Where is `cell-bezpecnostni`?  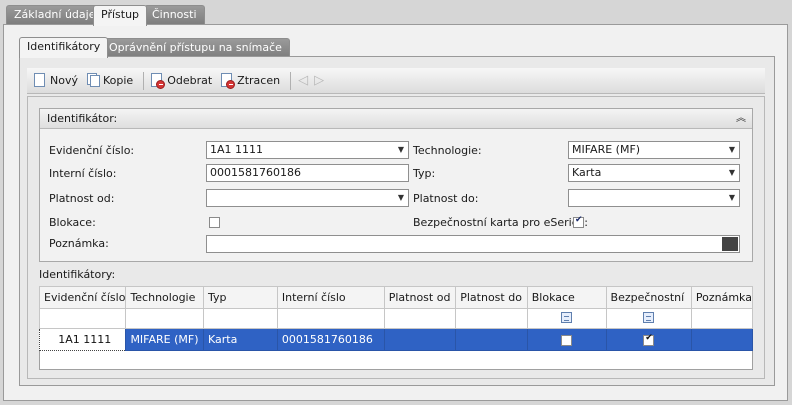 cell-bezpecnostni is located at coordinates (648, 339).